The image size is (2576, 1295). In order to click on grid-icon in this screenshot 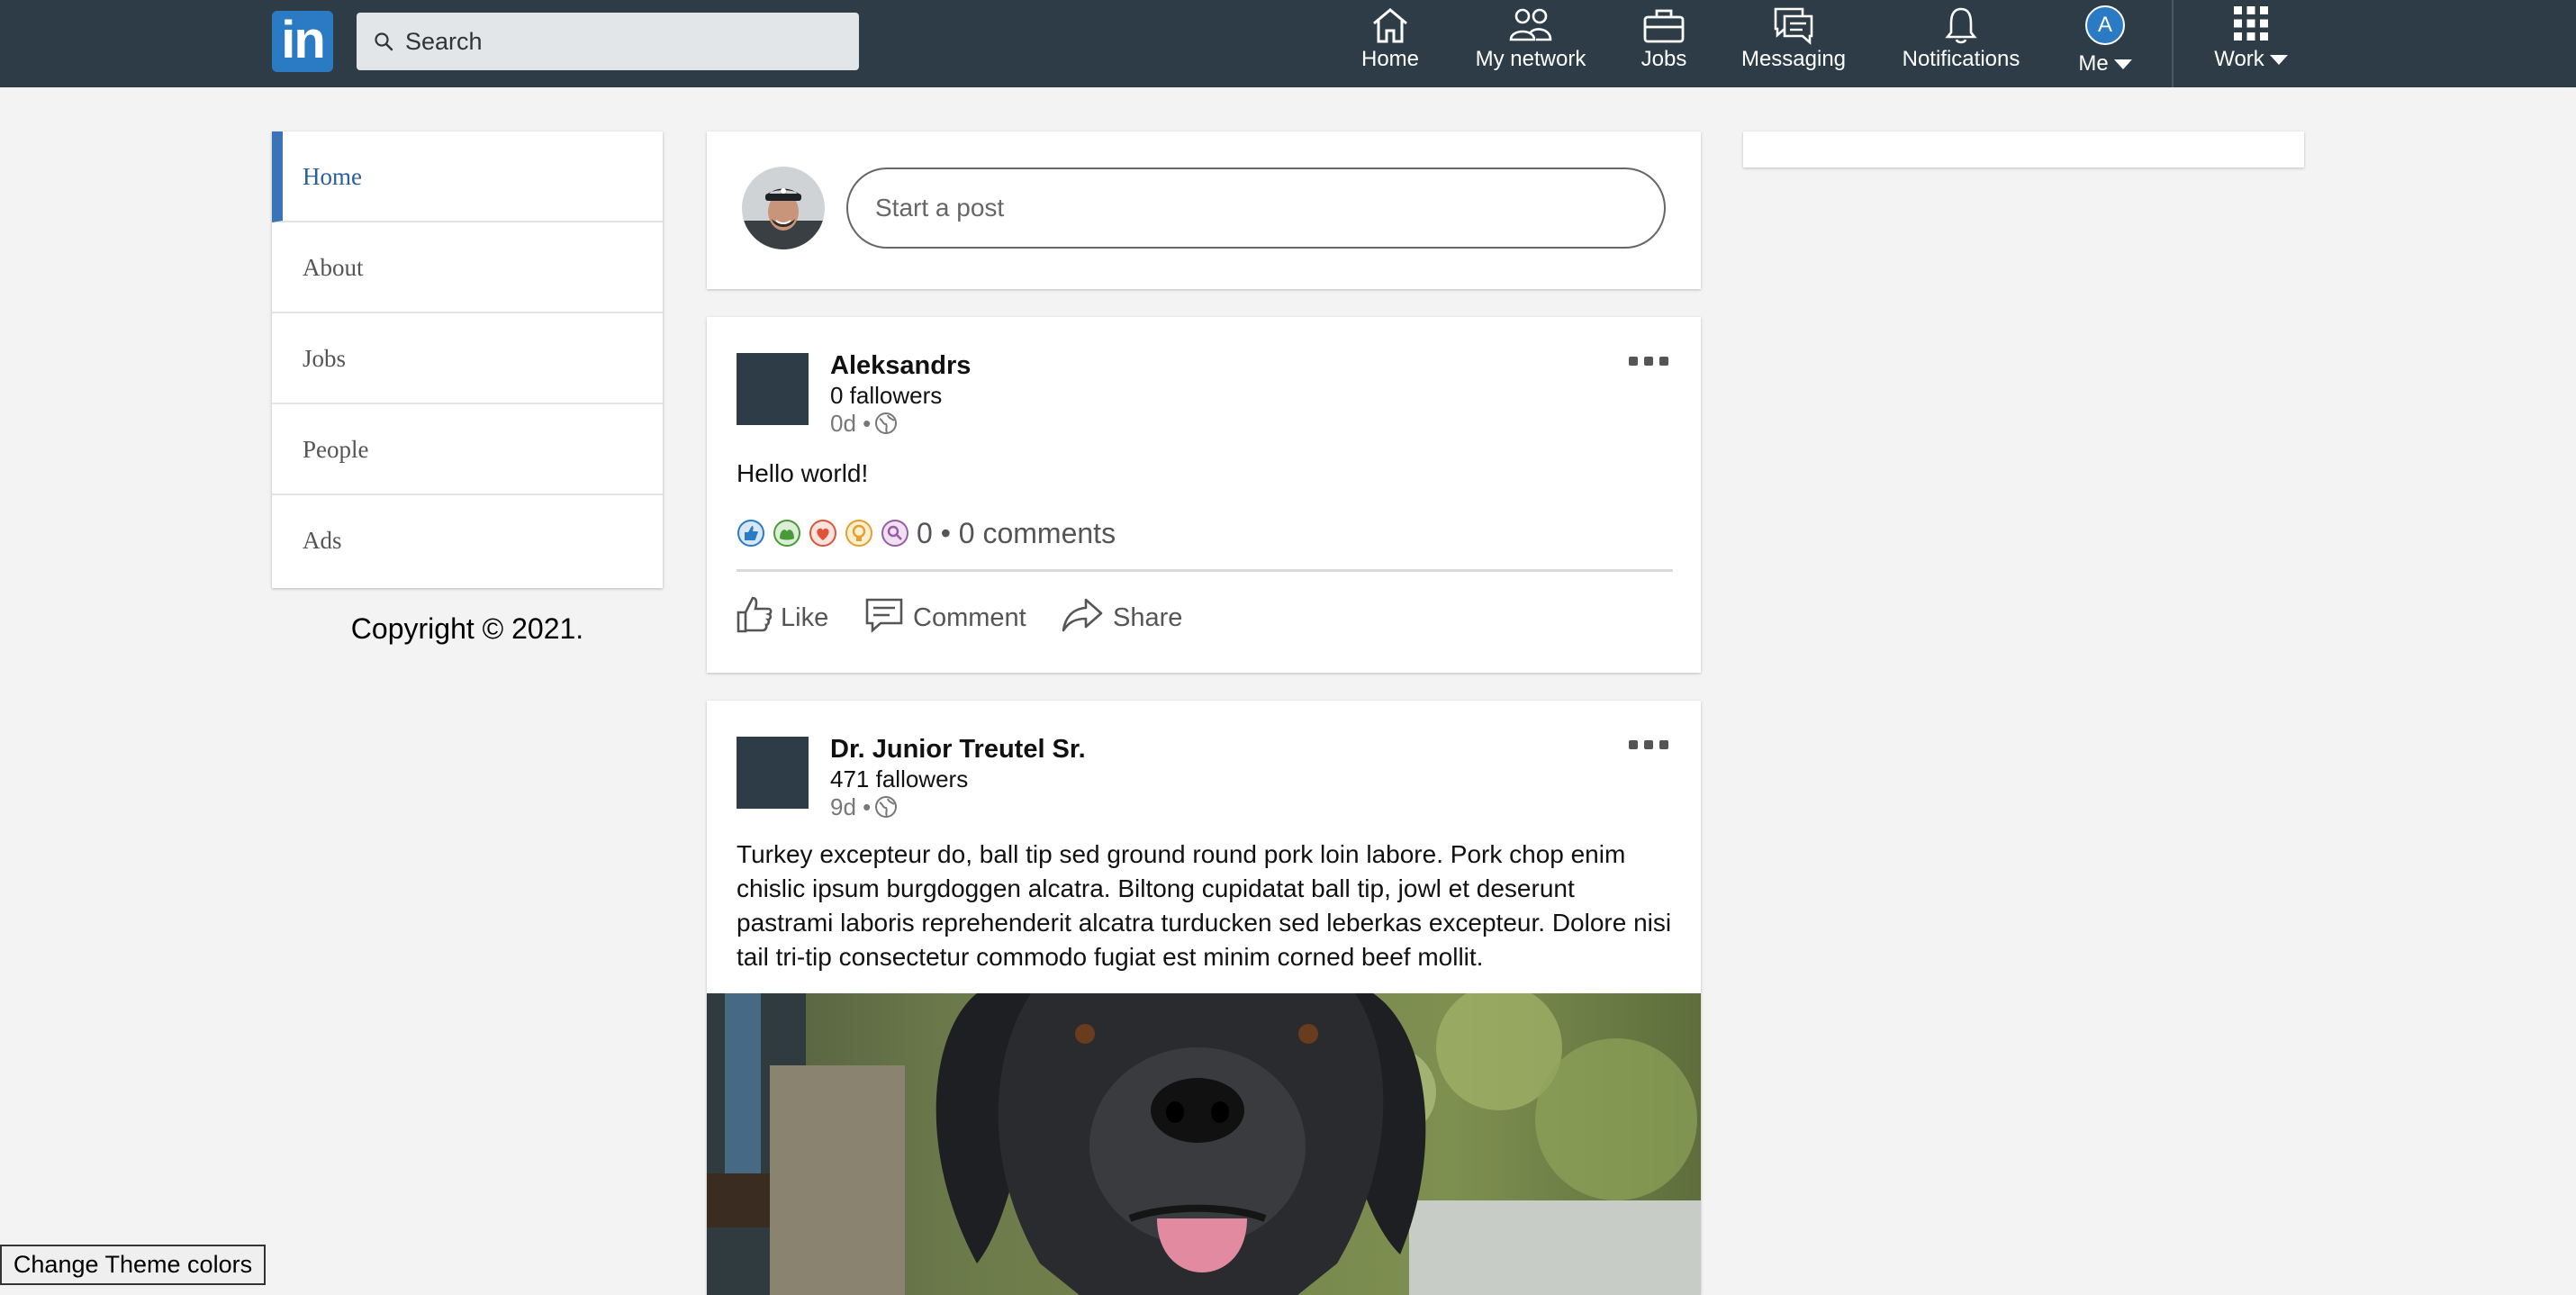, I will do `click(2251, 23)`.